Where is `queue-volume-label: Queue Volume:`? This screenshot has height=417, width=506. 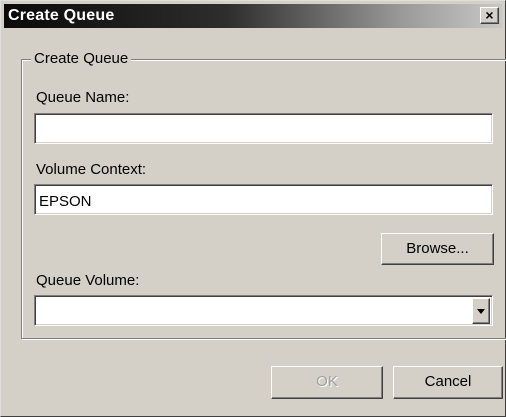 queue-volume-label: Queue Volume: is located at coordinates (88, 280).